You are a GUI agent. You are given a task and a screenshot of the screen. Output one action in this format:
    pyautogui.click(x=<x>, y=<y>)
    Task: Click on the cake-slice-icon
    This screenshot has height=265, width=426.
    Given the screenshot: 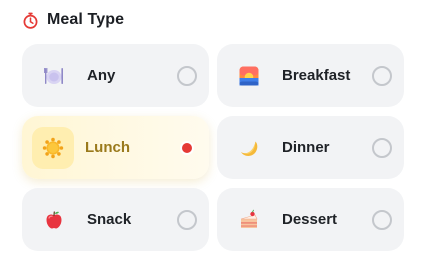 What is the action you would take?
    pyautogui.click(x=249, y=220)
    